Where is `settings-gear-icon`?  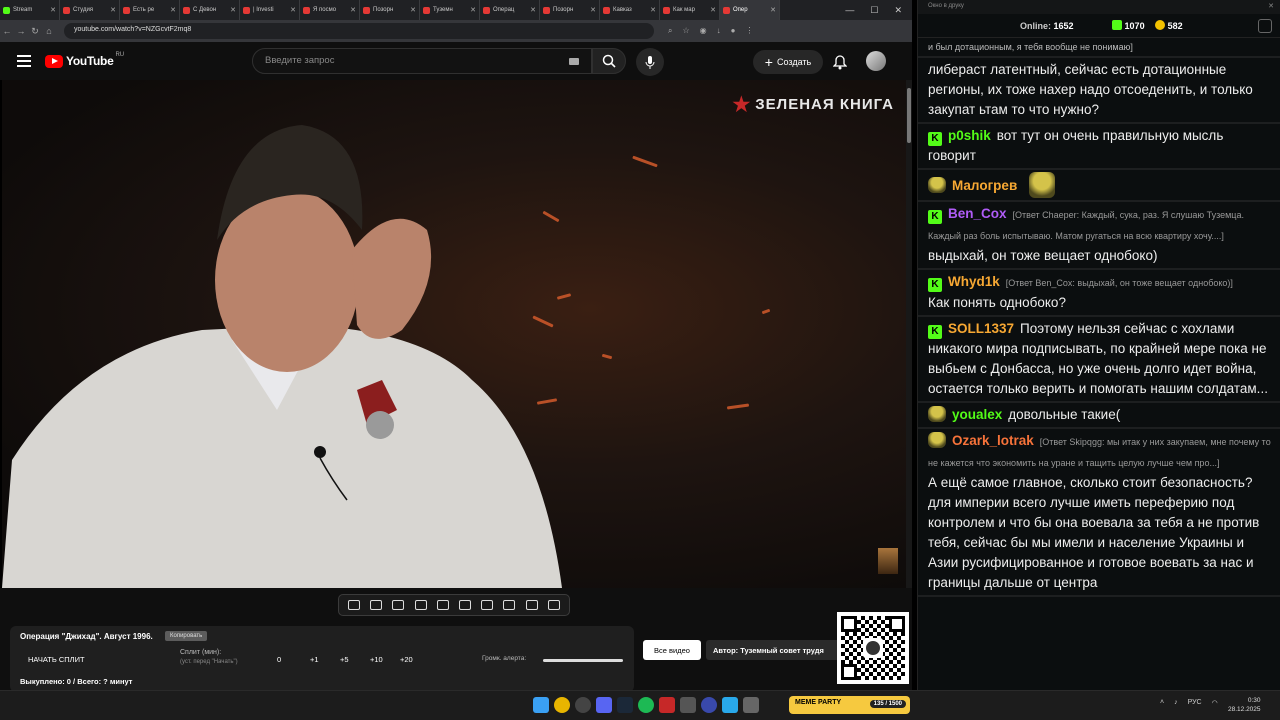 settings-gear-icon is located at coordinates (553, 605).